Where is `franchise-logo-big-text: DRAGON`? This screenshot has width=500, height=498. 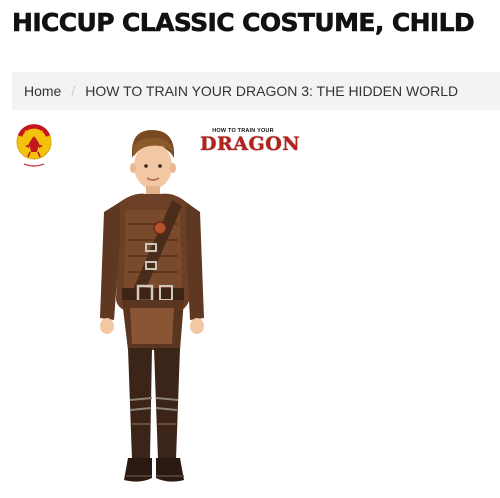 franchise-logo-big-text: DRAGON is located at coordinates (250, 144).